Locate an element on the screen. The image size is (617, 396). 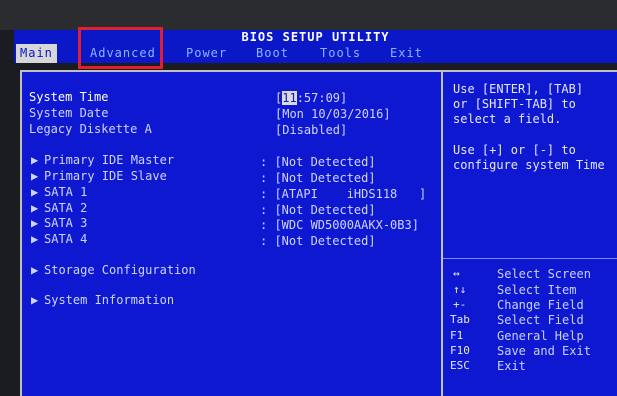
sata2-value: : [Not Detected] is located at coordinates (318, 210).